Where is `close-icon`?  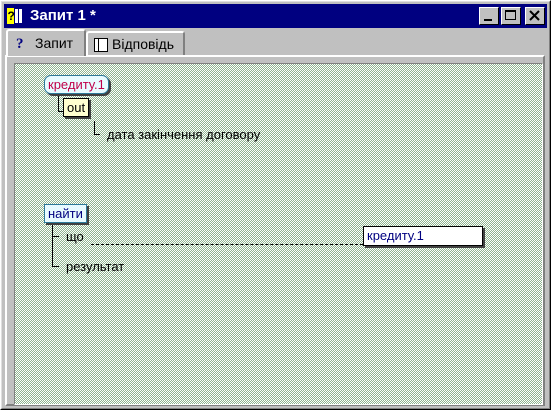 close-icon is located at coordinates (534, 15).